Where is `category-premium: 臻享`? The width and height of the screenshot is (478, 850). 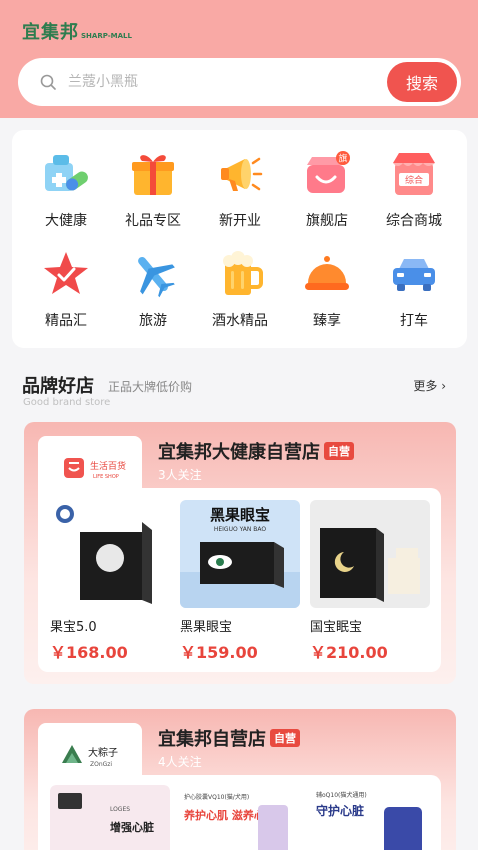
category-premium: 臻享 is located at coordinates (327, 293).